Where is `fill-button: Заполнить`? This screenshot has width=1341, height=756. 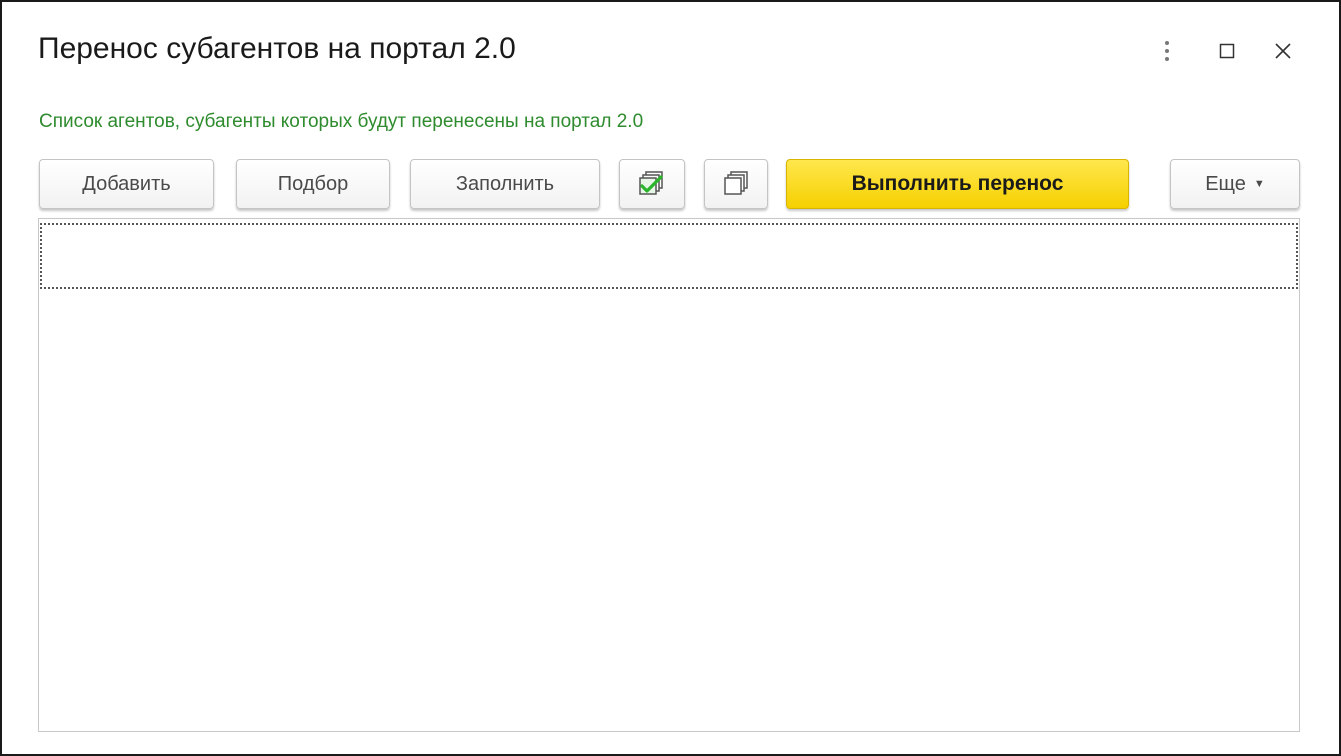
fill-button: Заполнить is located at coordinates (505, 184).